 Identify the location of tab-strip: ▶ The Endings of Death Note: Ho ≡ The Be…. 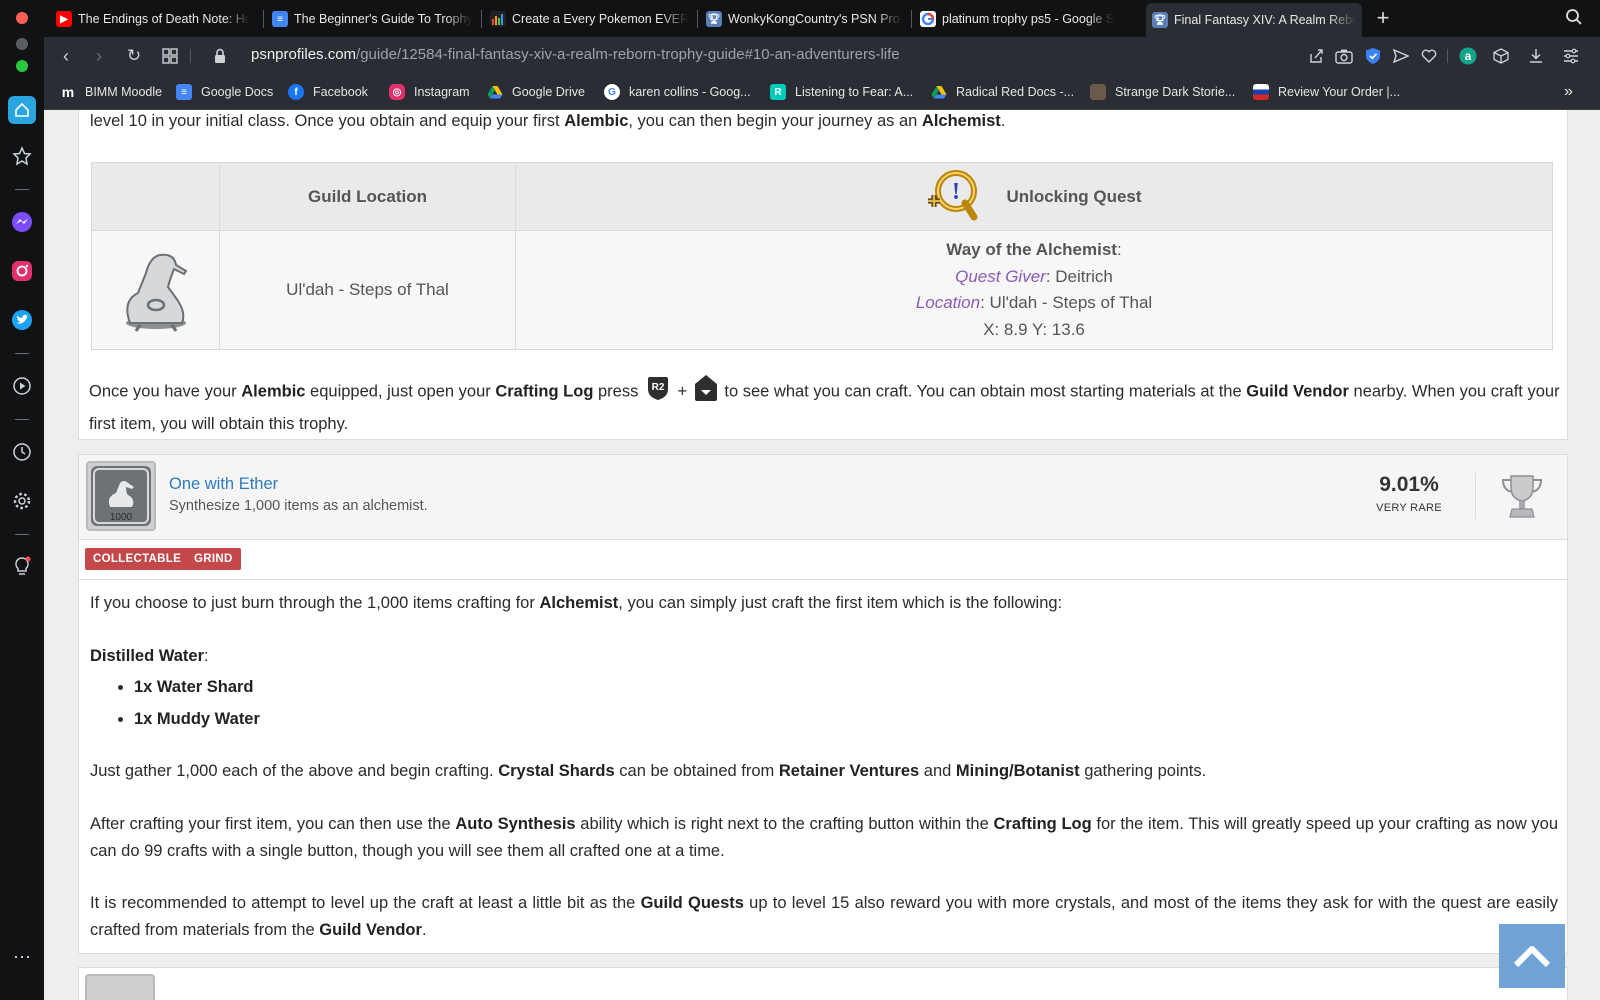
(800, 18).